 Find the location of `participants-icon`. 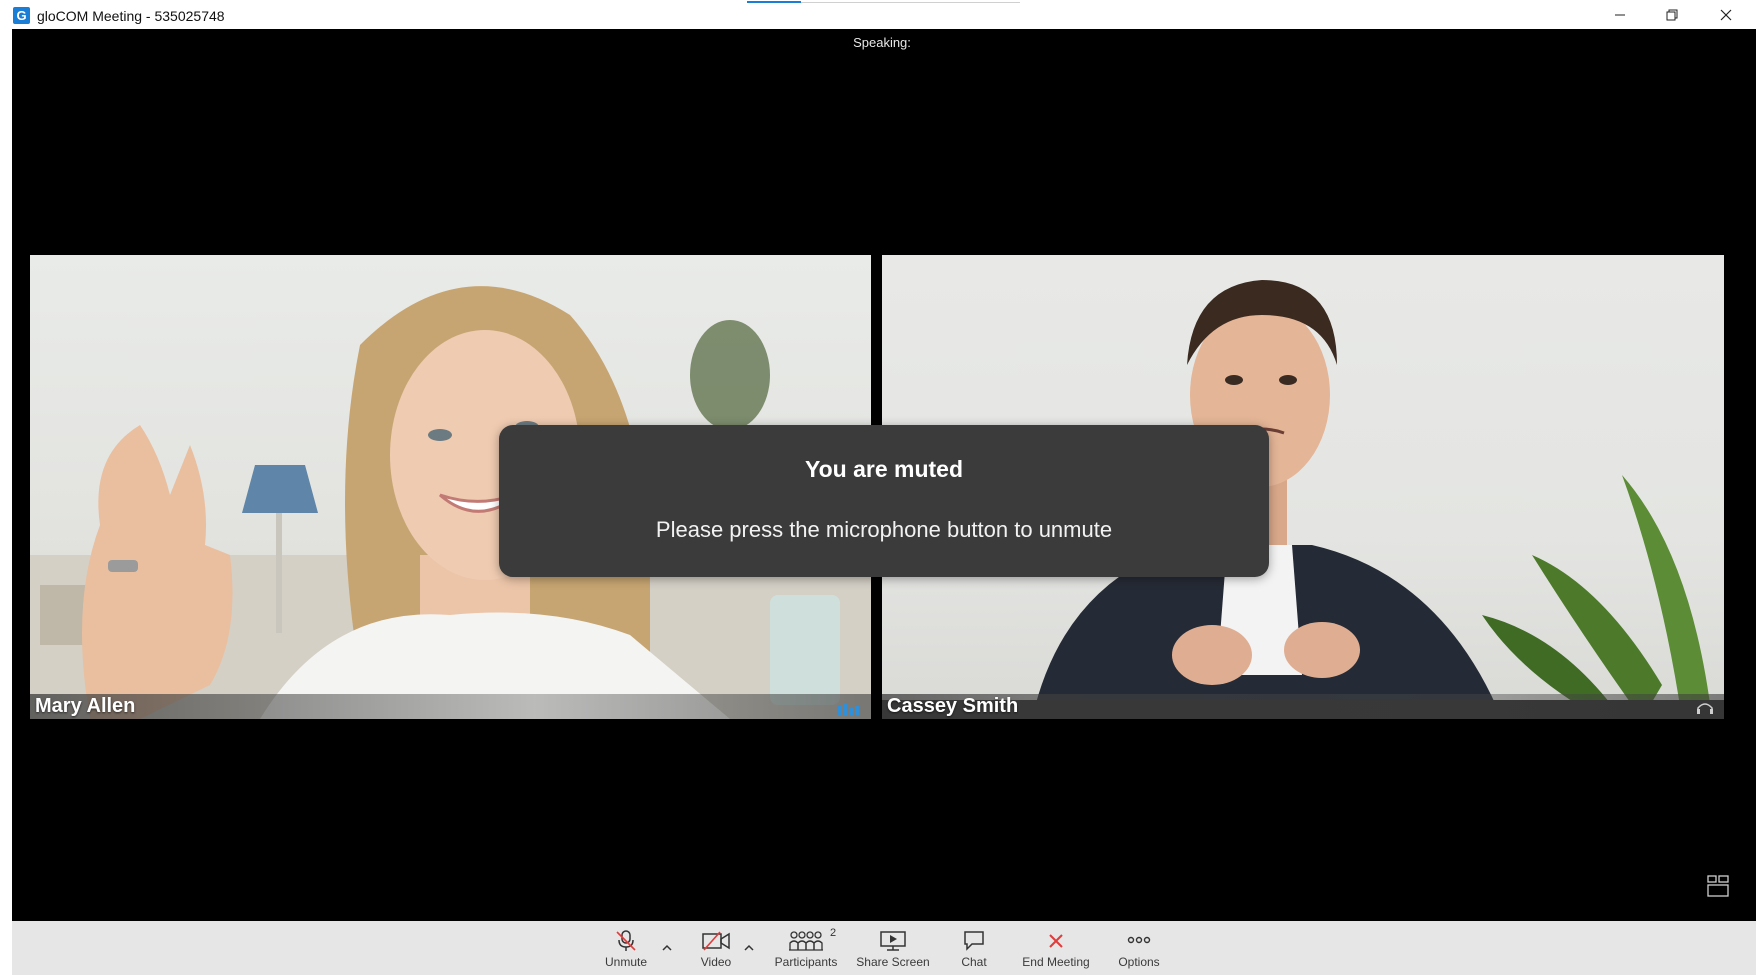

participants-icon is located at coordinates (806, 941).